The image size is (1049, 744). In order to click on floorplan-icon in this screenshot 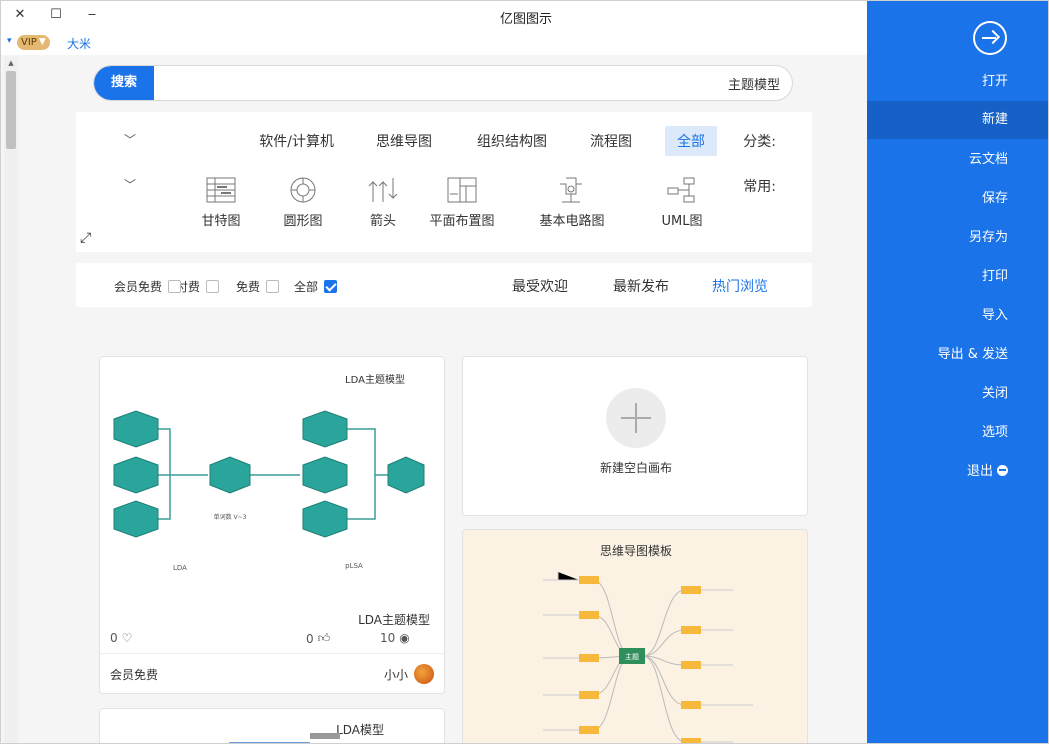, I will do `click(462, 190)`.